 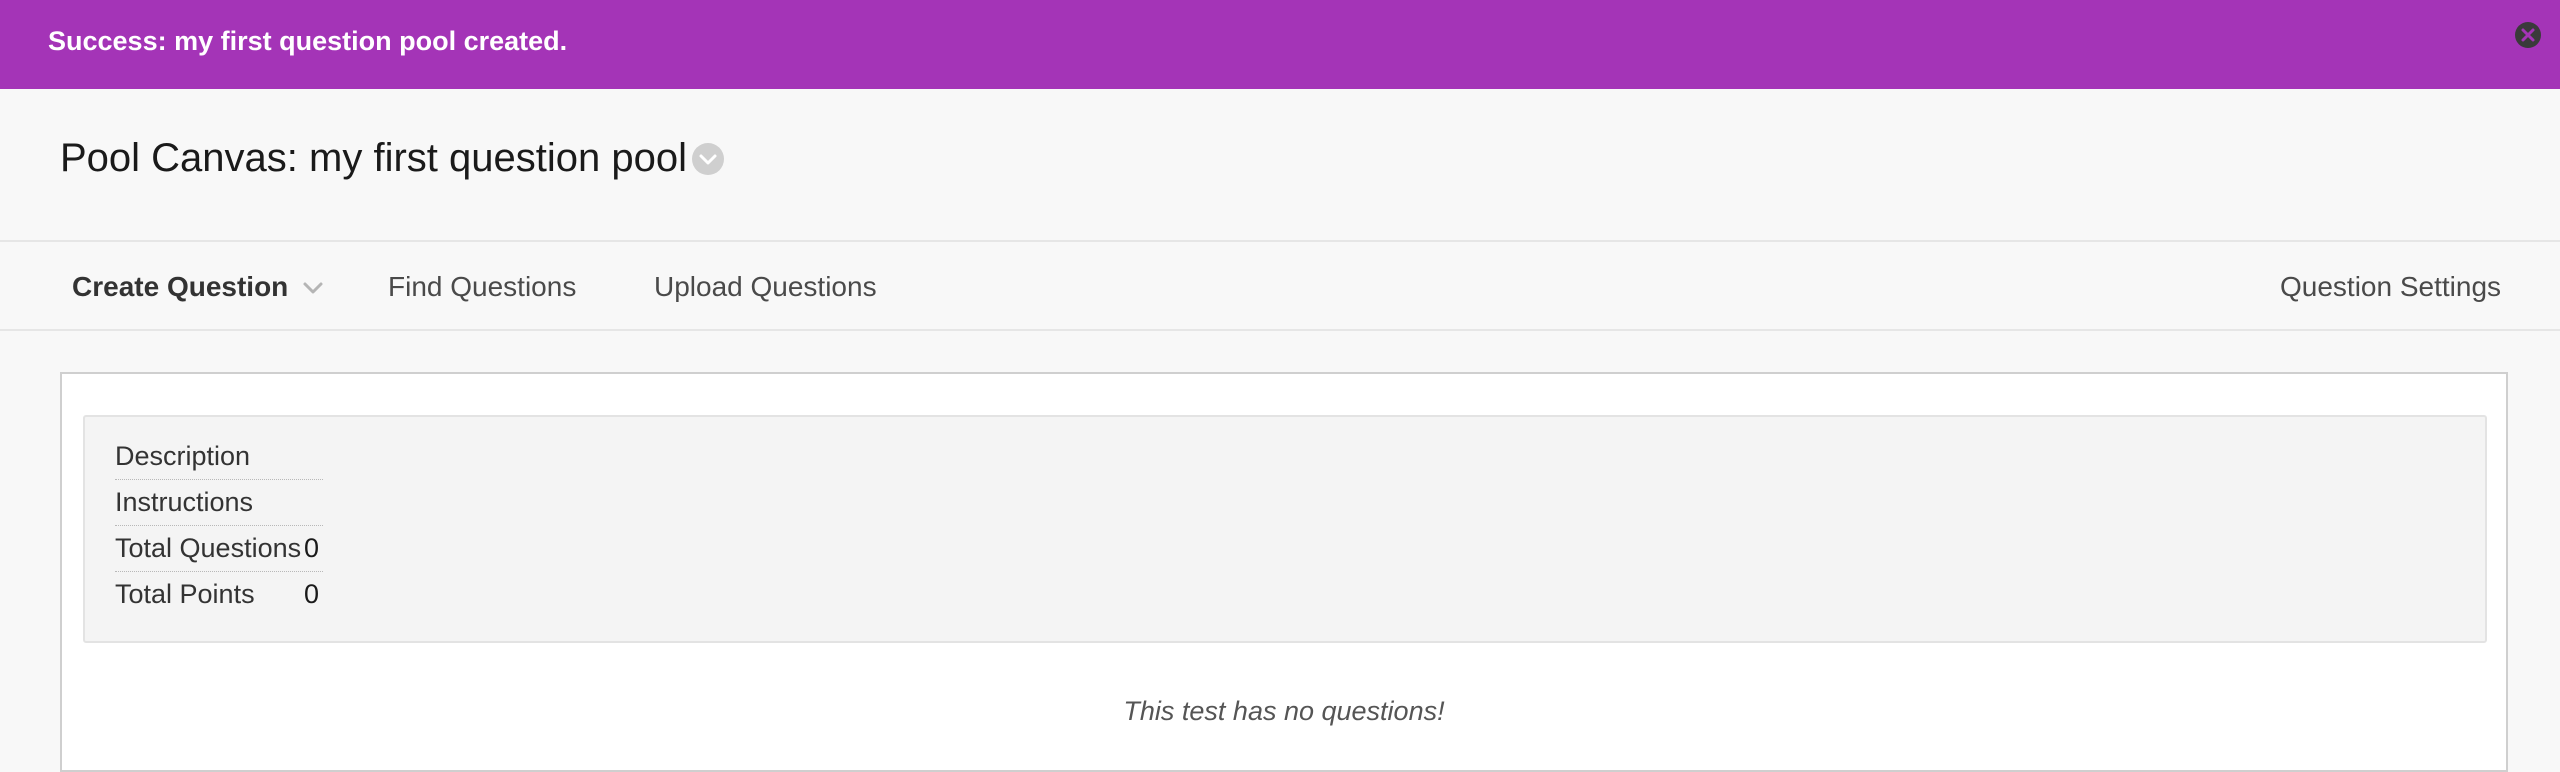 I want to click on total-questions-value: 0, so click(x=311, y=548).